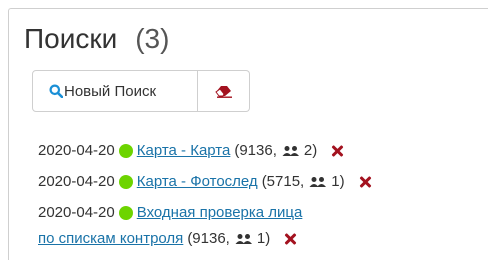 Image resolution: width=494 pixels, height=260 pixels. Describe the element at coordinates (283, 181) in the screenshot. I see `search-open-count: (5715,` at that location.